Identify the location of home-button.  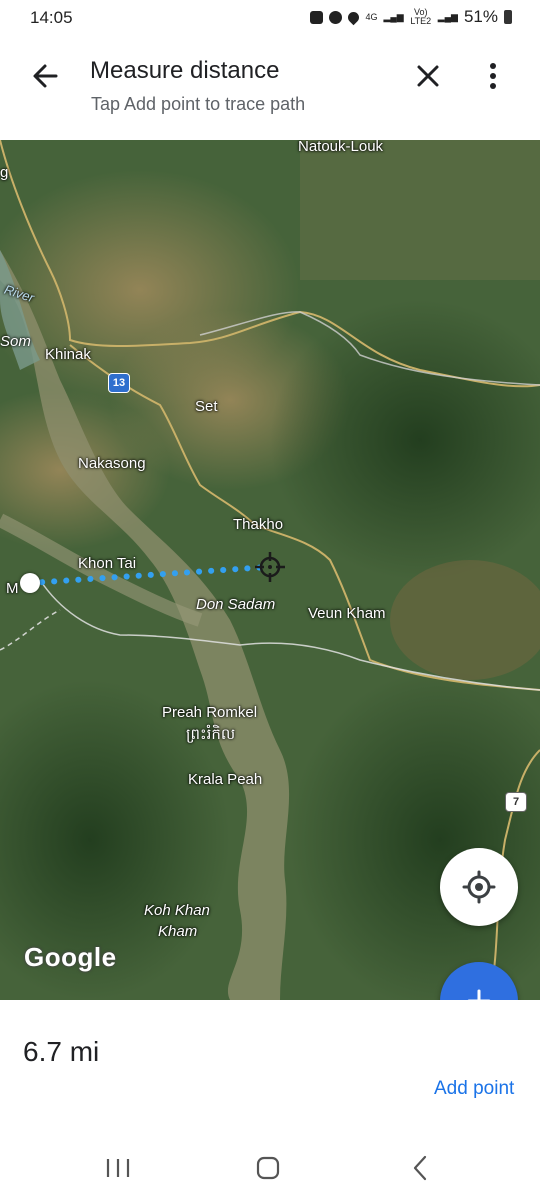
(268, 1168).